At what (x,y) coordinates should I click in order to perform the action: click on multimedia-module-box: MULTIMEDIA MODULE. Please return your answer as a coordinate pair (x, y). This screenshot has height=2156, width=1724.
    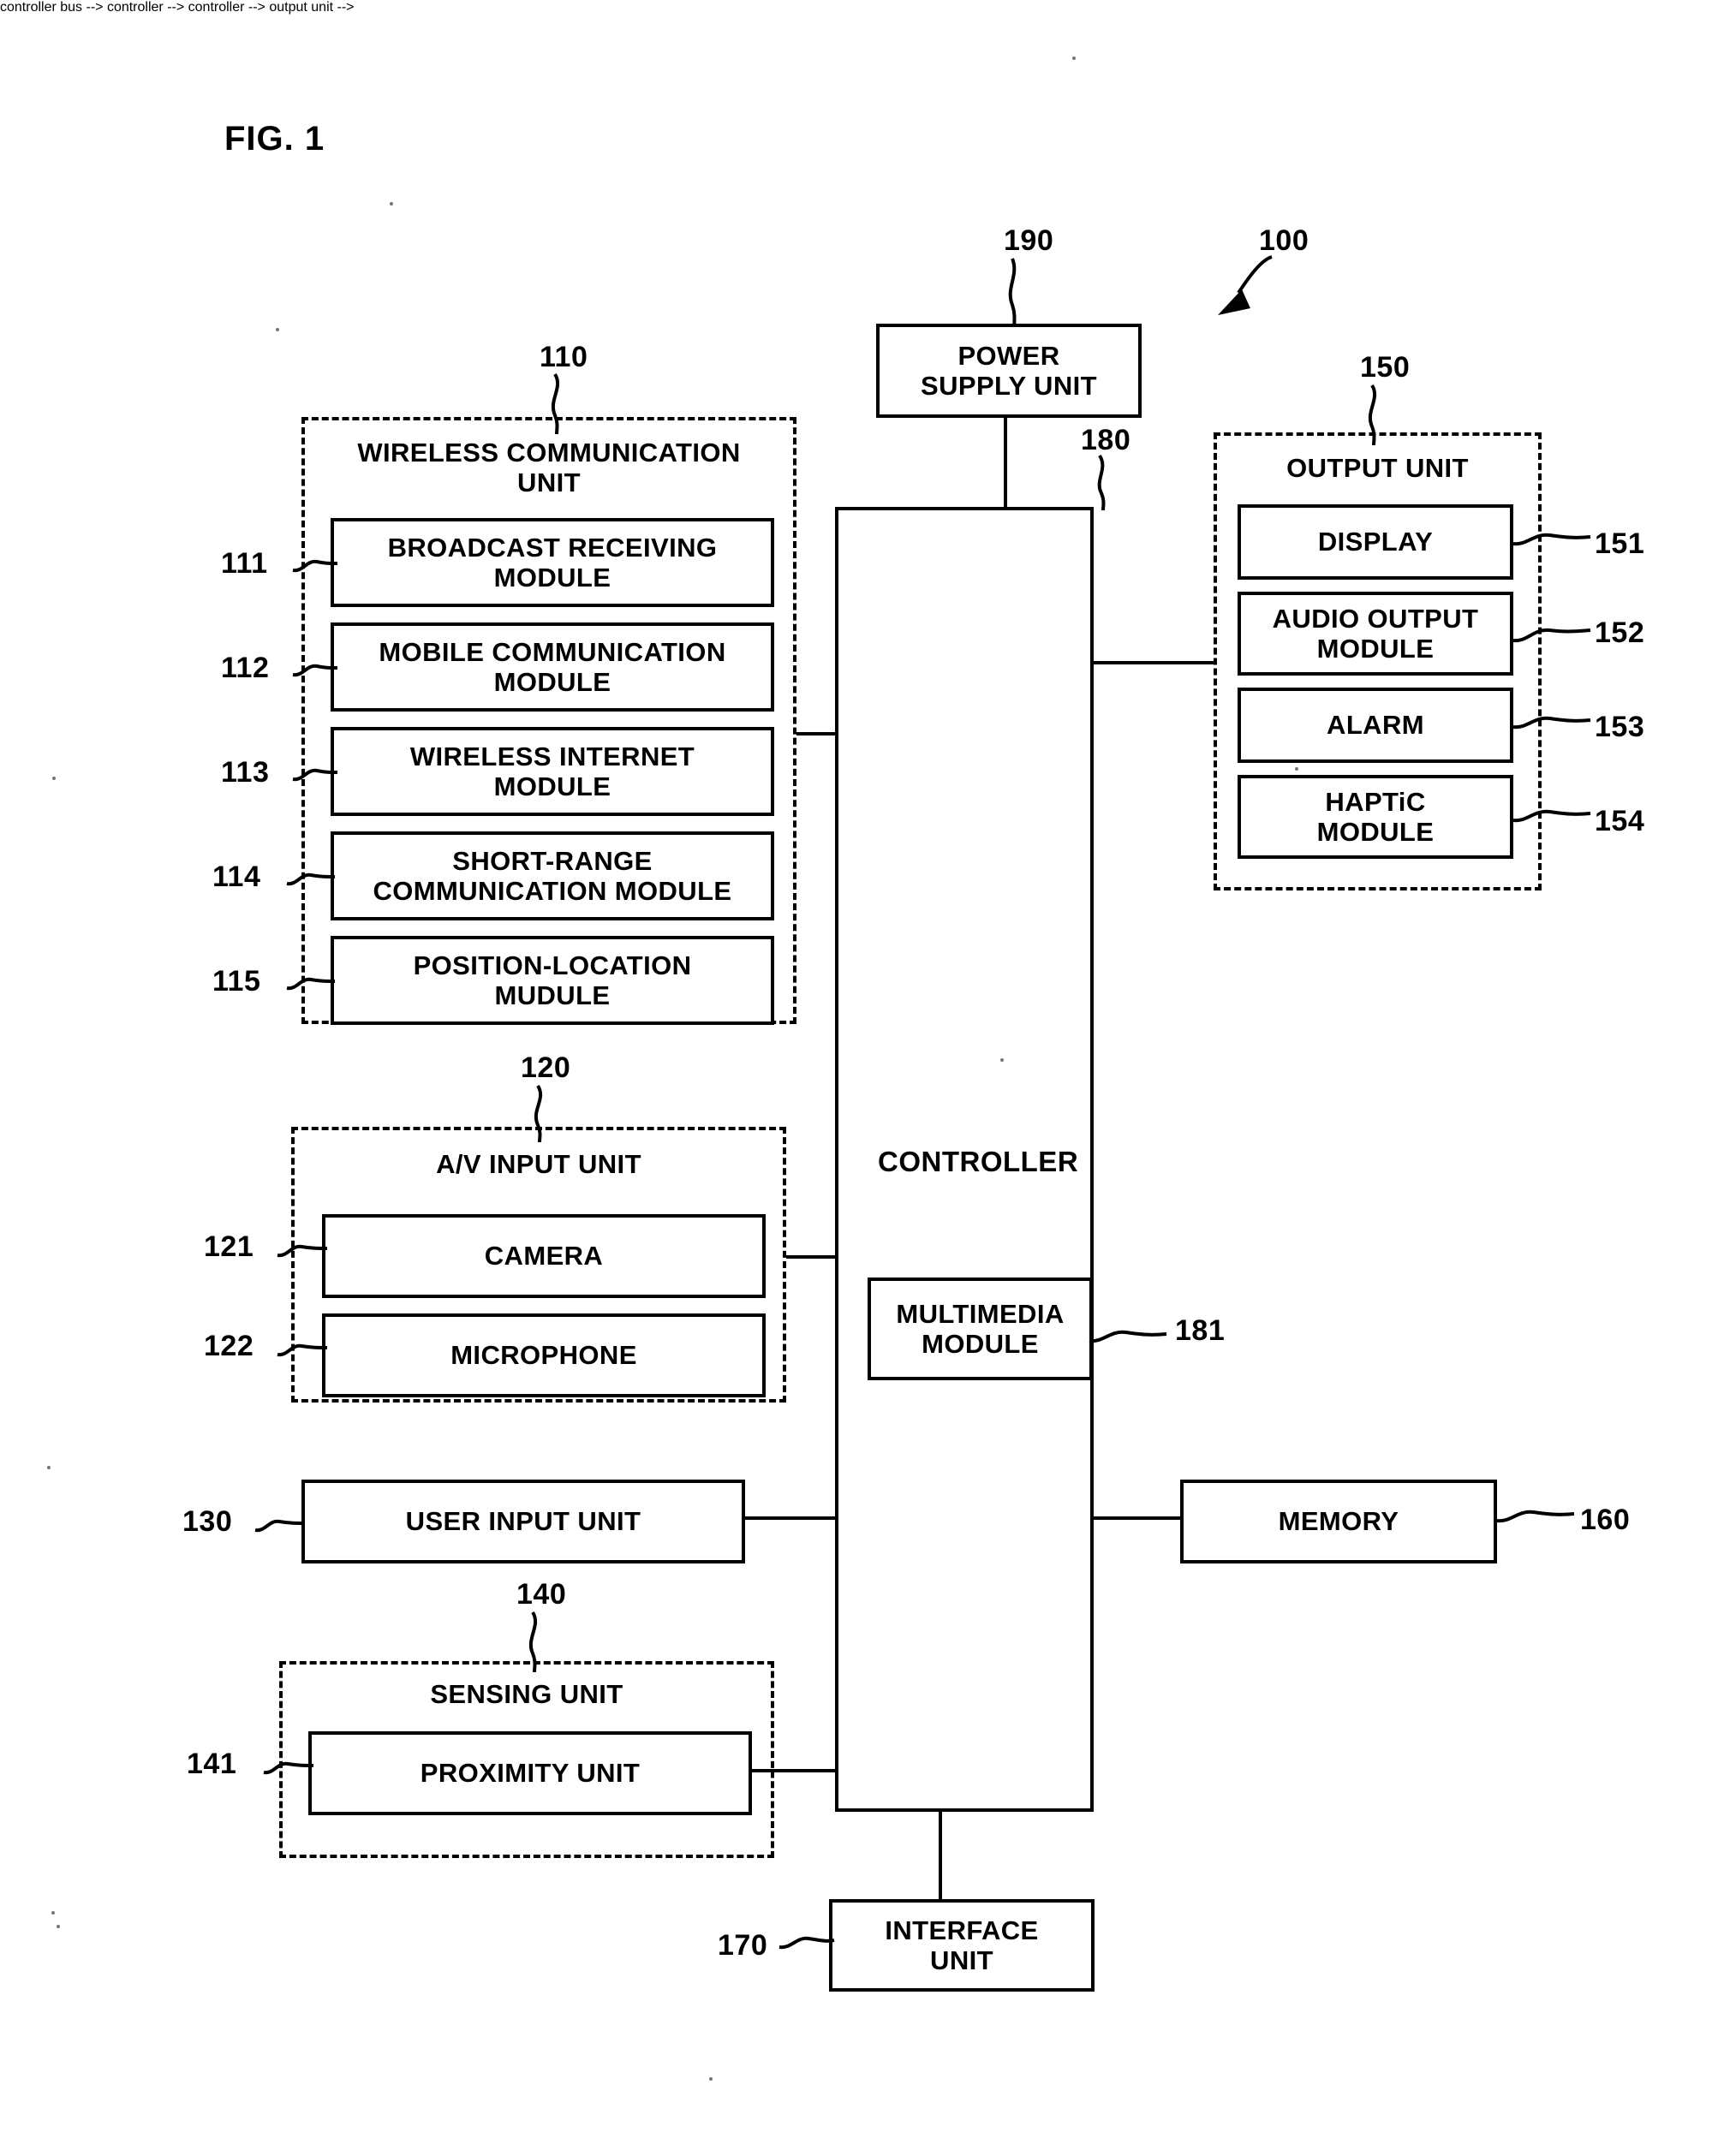
    Looking at the image, I should click on (980, 1329).